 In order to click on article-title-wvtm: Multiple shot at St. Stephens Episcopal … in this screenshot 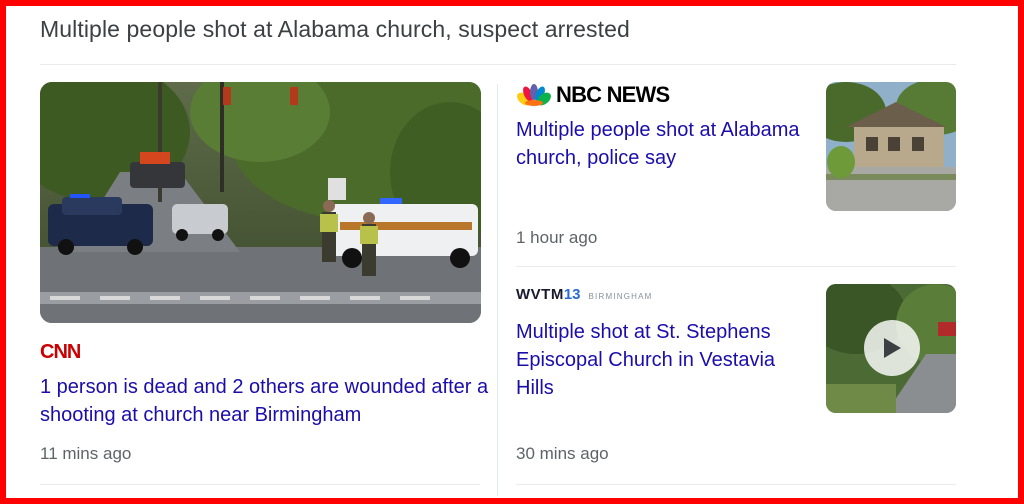, I will do `click(666, 360)`.